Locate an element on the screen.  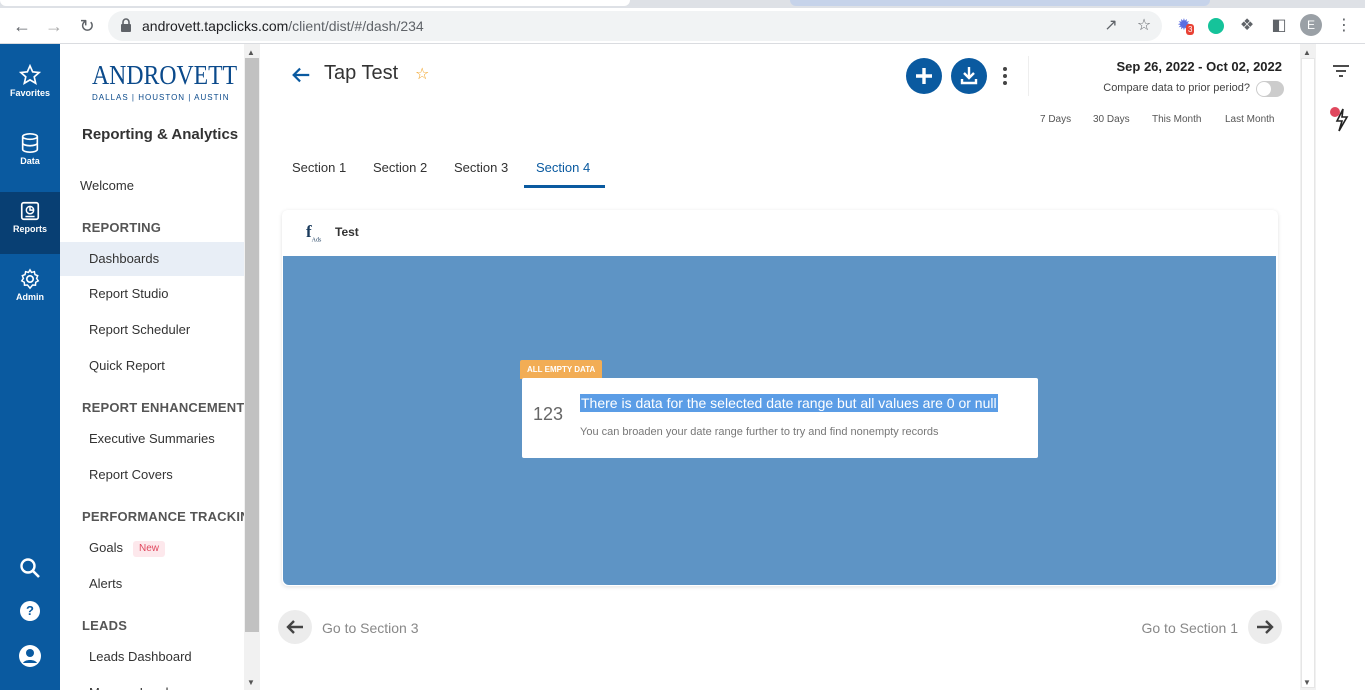
sidebar-item-report-studio: Report Studio is located at coordinates (152, 294).